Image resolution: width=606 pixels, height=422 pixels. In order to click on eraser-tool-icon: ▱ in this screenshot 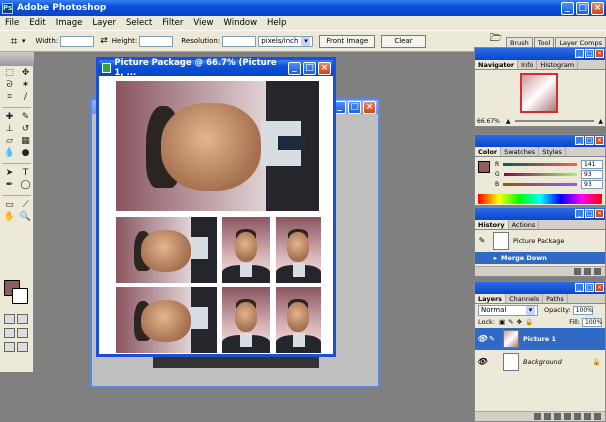, I will do `click(9, 141)`.